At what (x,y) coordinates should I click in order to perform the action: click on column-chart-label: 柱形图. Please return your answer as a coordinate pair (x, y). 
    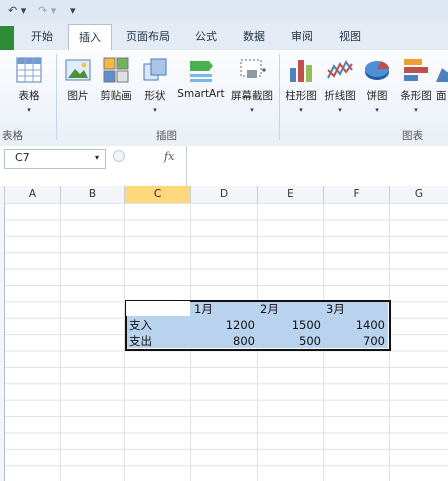
    Looking at the image, I should click on (301, 96).